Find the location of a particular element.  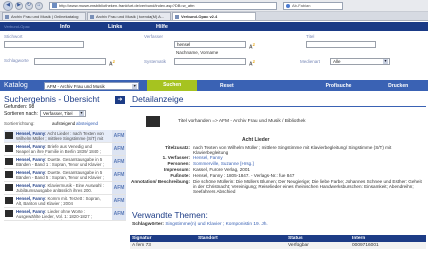

col-intern: Intern is located at coordinates (359, 238).